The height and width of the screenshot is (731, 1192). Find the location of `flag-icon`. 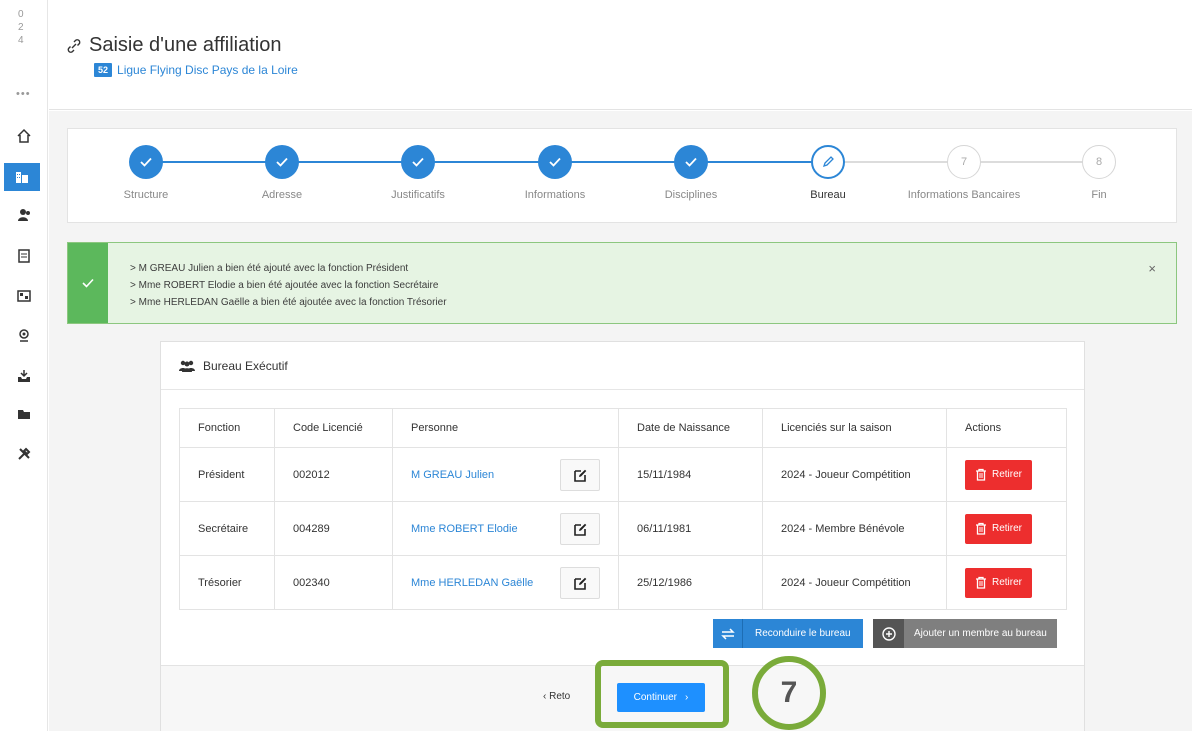

flag-icon is located at coordinates (24, 296).